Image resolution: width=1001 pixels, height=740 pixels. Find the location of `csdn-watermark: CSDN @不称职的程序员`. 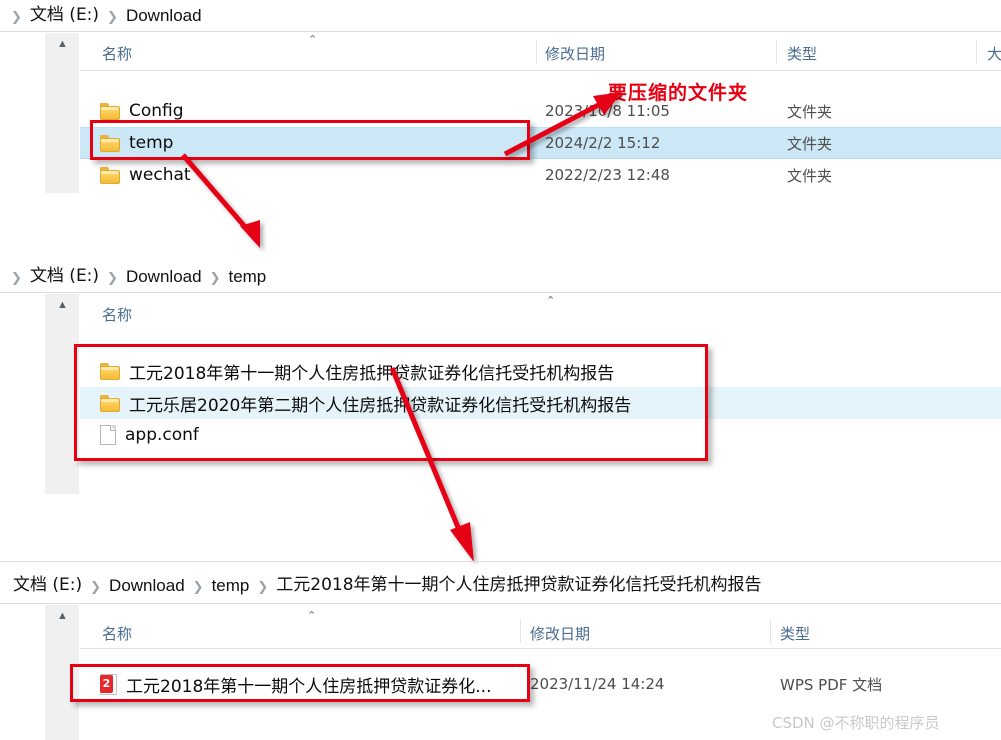

csdn-watermark: CSDN @不称职的程序员 is located at coordinates (856, 723).